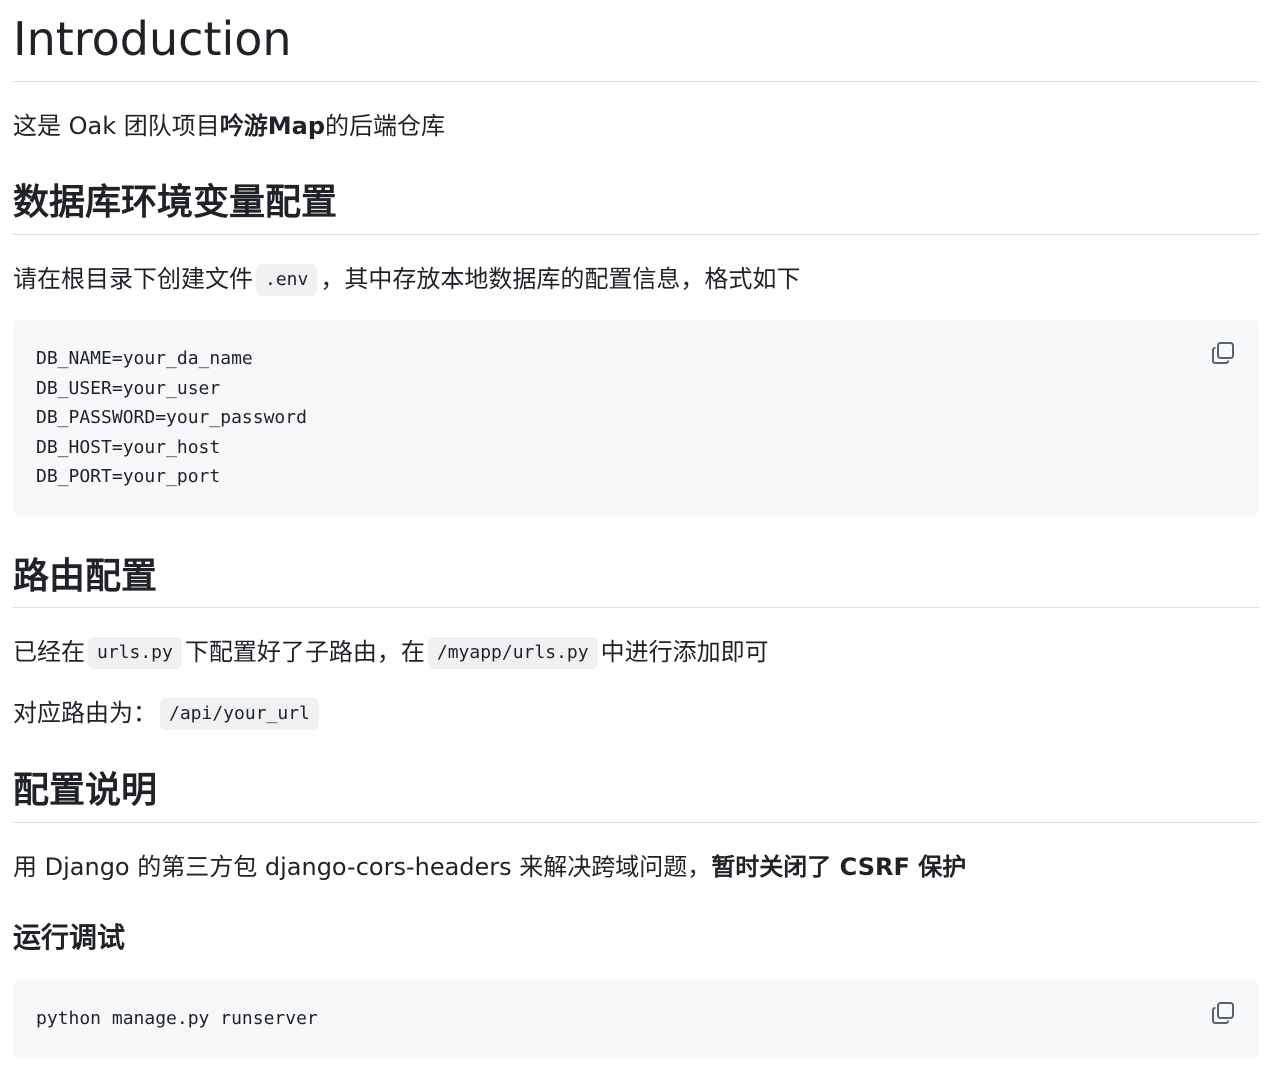 The image size is (1272, 1073). I want to click on code-block-lines: python manage.py runserver, so click(177, 1019).